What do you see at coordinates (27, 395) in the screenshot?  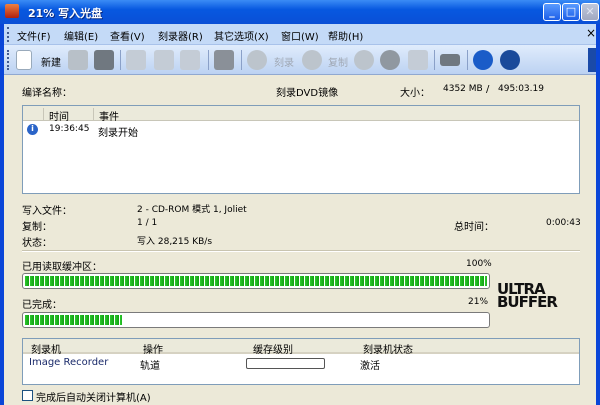 I see `shutdown-checkbox` at bounding box center [27, 395].